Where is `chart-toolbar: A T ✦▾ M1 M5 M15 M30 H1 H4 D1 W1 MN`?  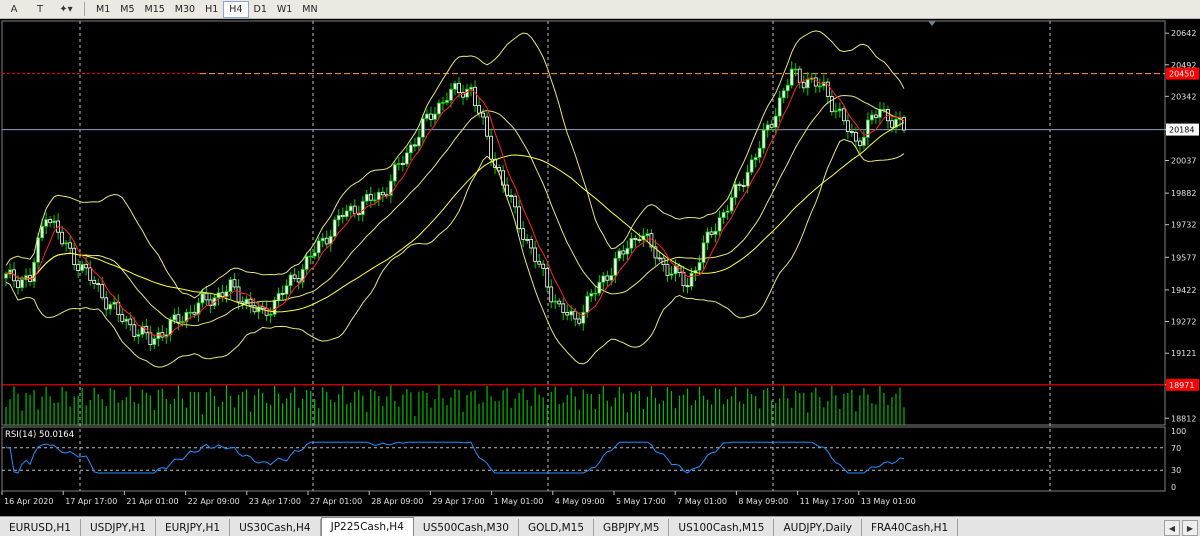
chart-toolbar: A T ✦▾ M1 M5 M15 M30 H1 H4 D1 W1 MN is located at coordinates (600, 9).